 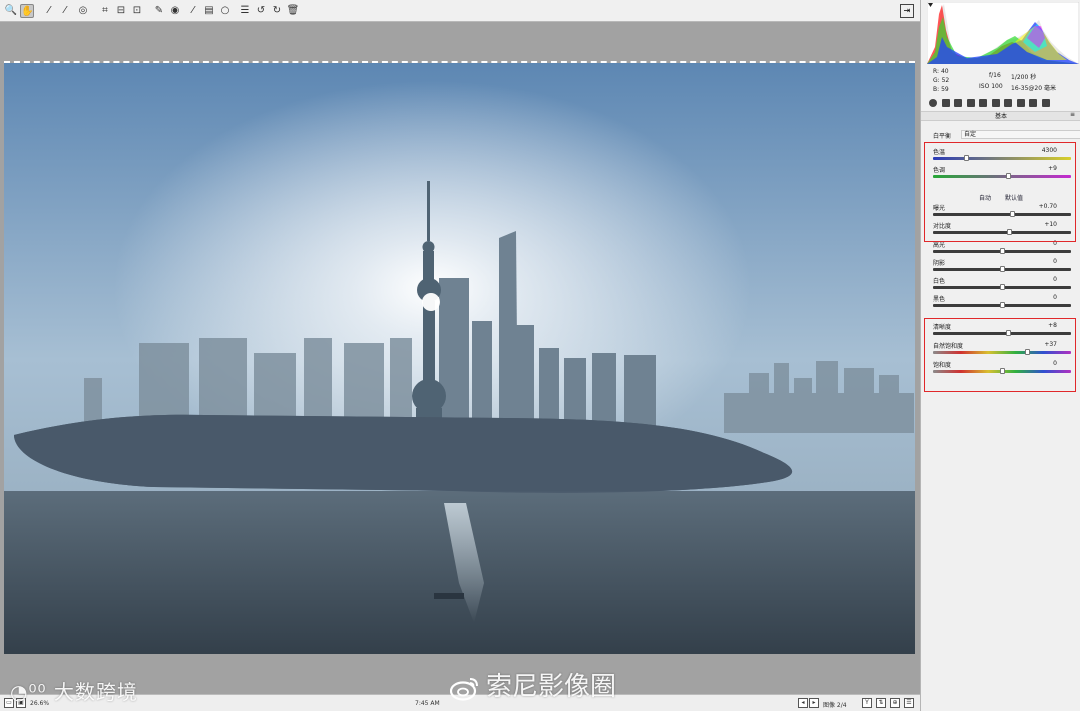 I want to click on tab-effects-icon, so click(x=1008, y=103).